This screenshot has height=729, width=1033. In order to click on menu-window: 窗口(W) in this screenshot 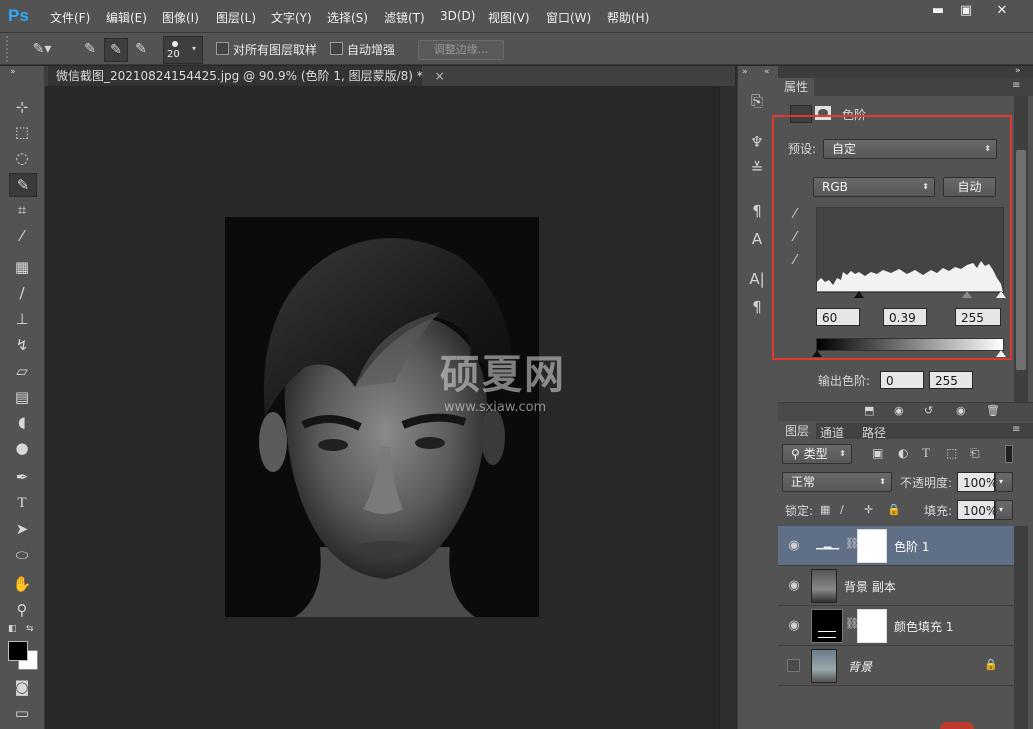, I will do `click(568, 17)`.